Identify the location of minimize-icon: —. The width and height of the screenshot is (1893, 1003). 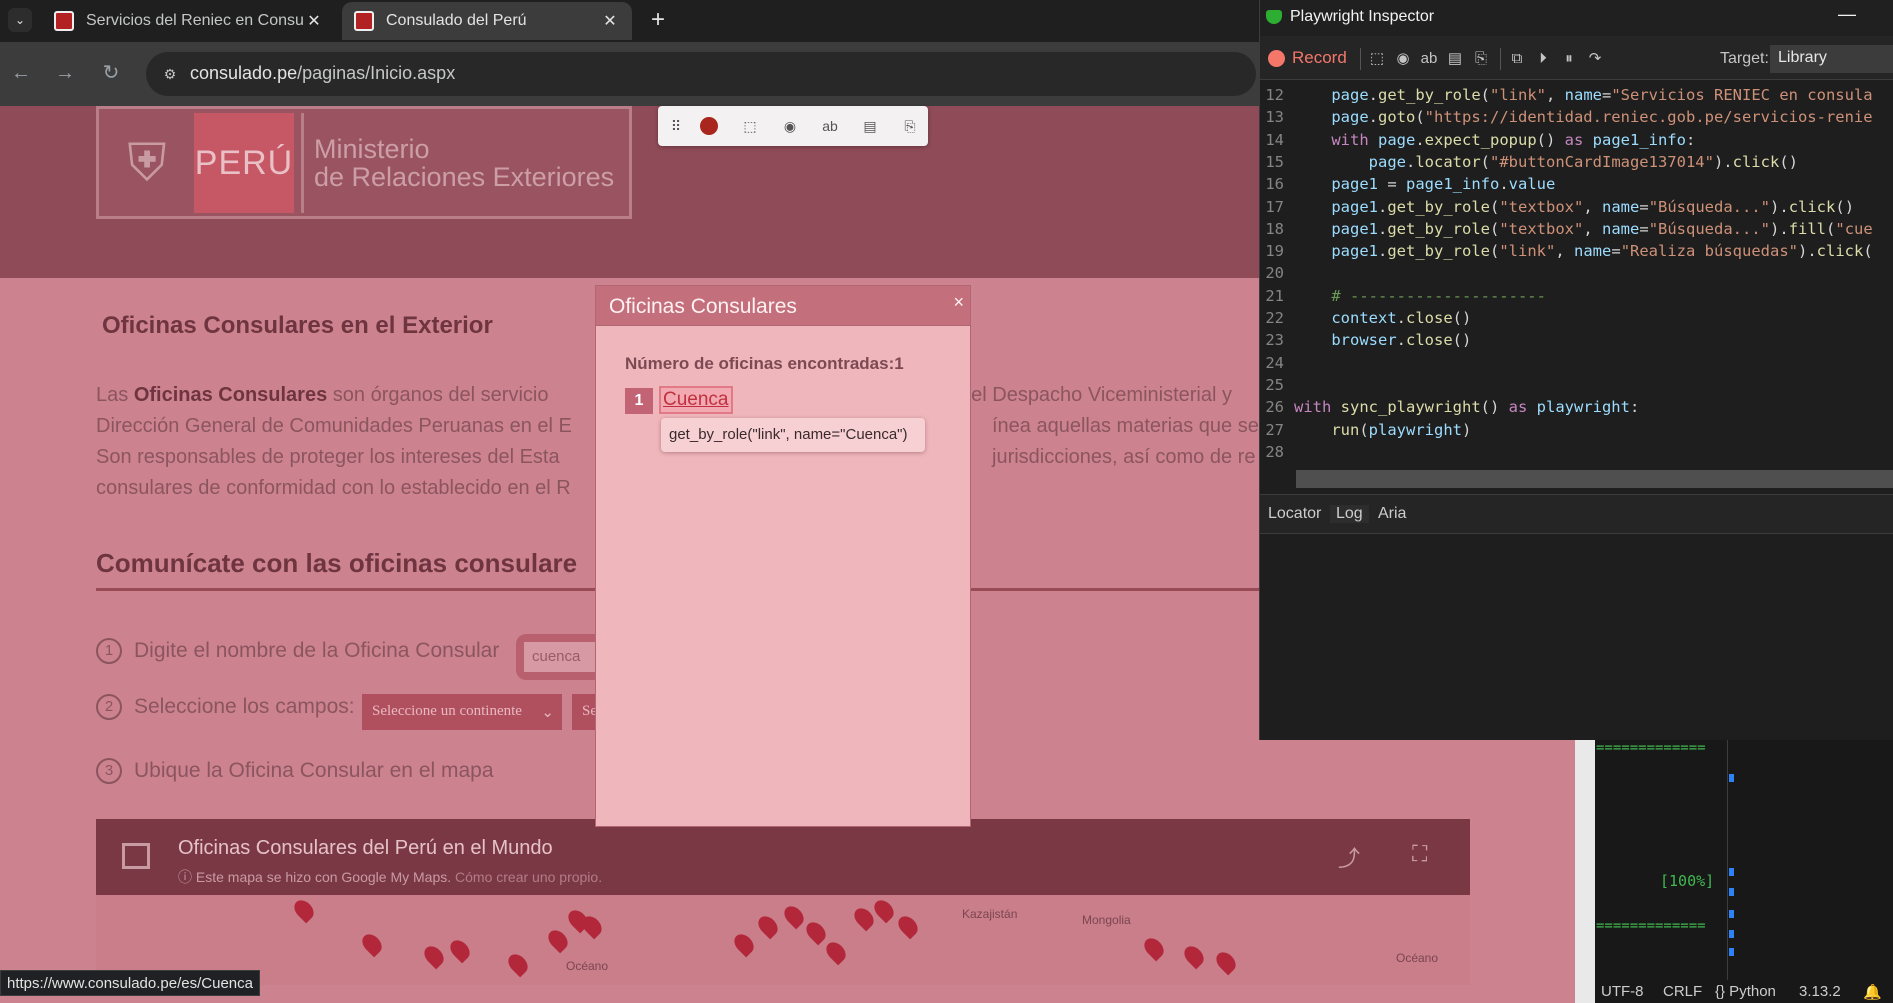
(1847, 14).